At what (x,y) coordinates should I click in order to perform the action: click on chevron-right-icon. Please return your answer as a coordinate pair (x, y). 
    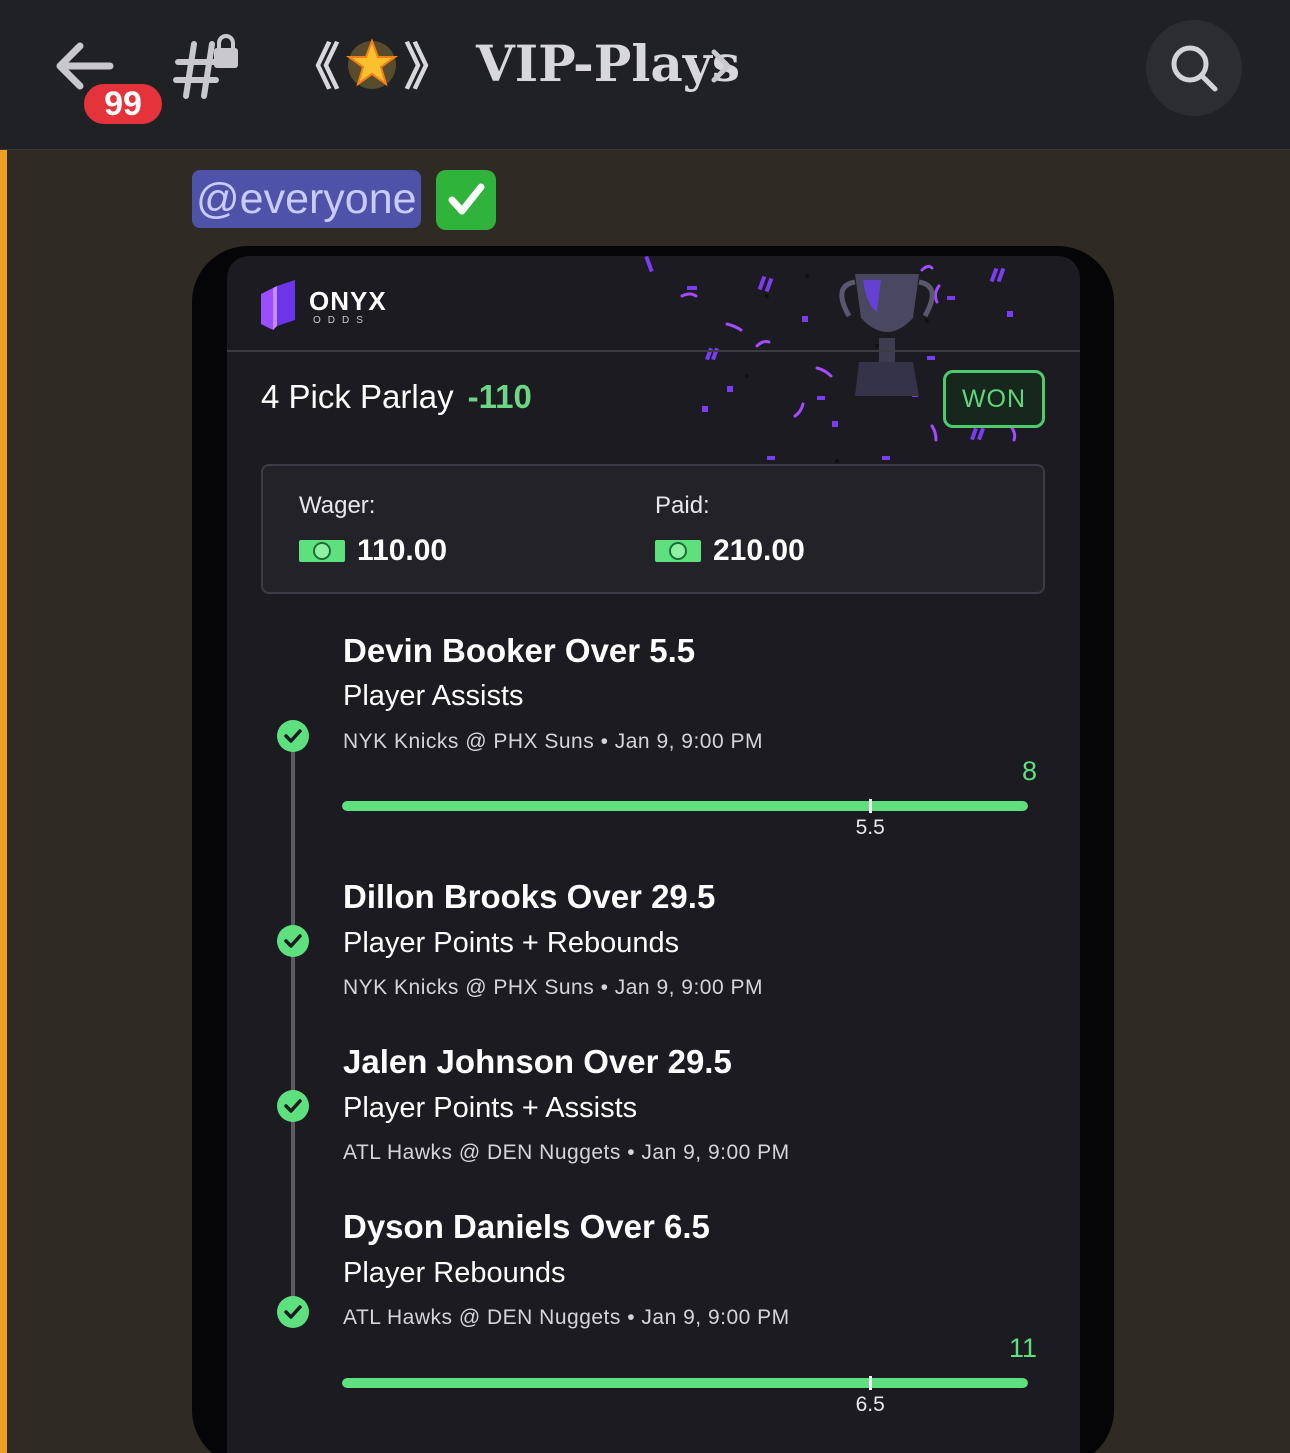
    Looking at the image, I should click on (721, 66).